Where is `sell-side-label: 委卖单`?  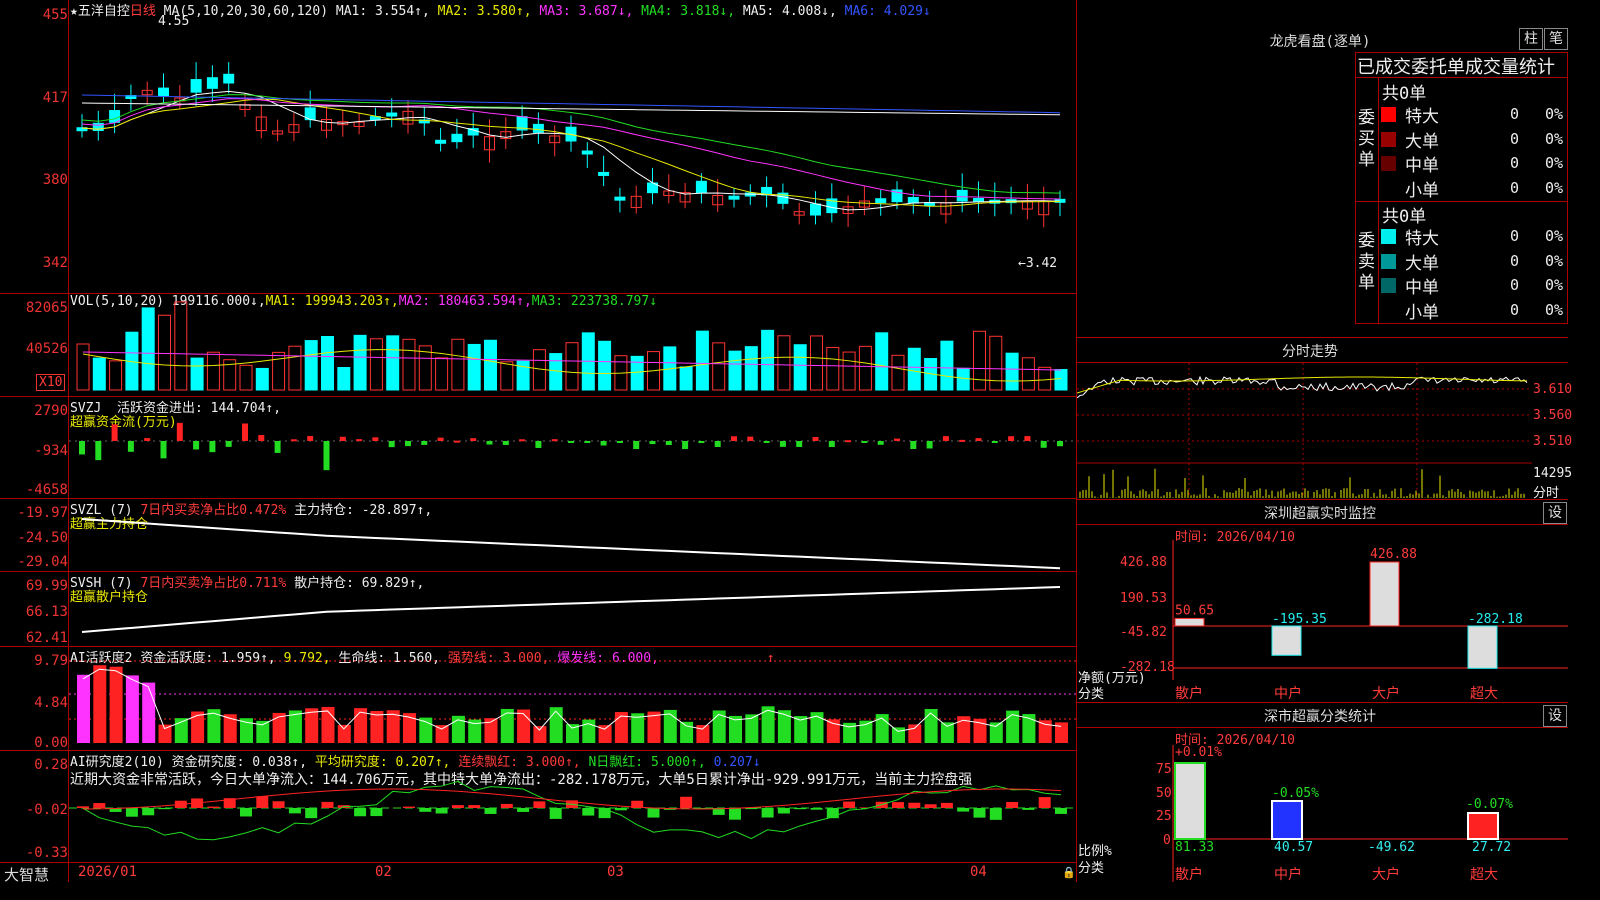
sell-side-label: 委卖单 is located at coordinates (1366, 262).